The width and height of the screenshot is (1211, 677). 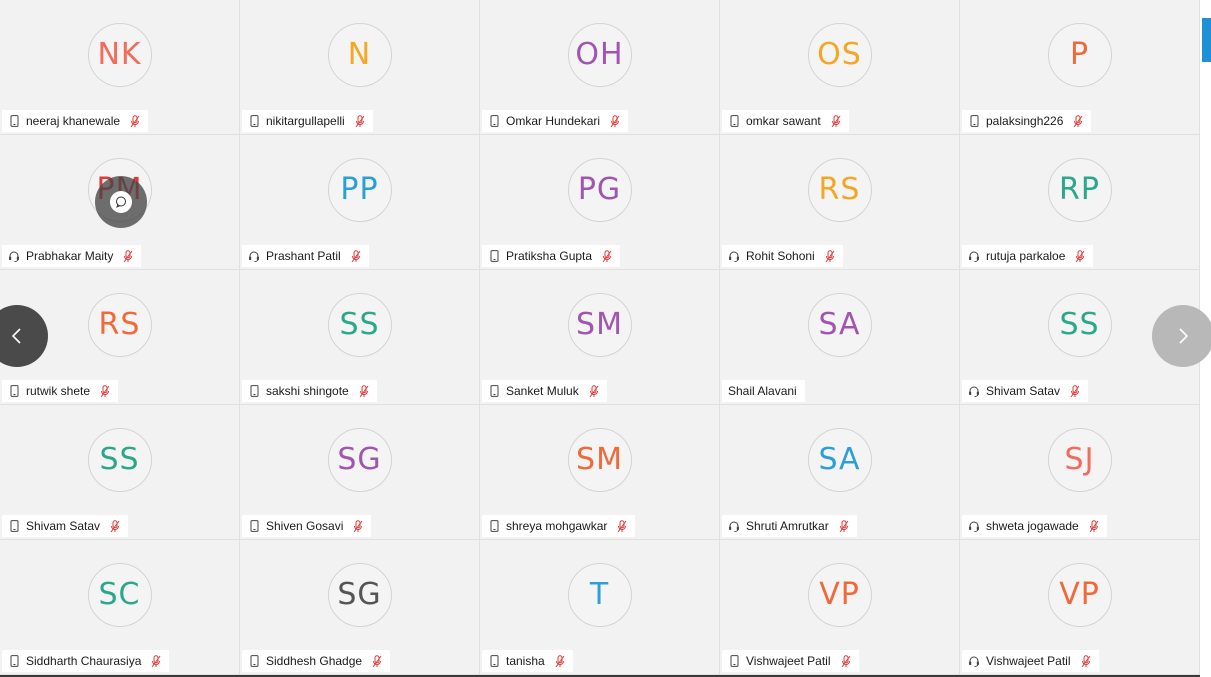 What do you see at coordinates (1079, 460) in the screenshot?
I see `avatar: SJ` at bounding box center [1079, 460].